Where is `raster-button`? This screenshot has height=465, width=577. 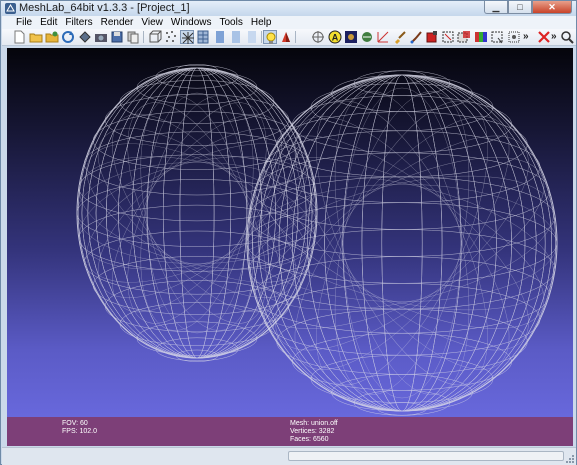 raster-button is located at coordinates (351, 37).